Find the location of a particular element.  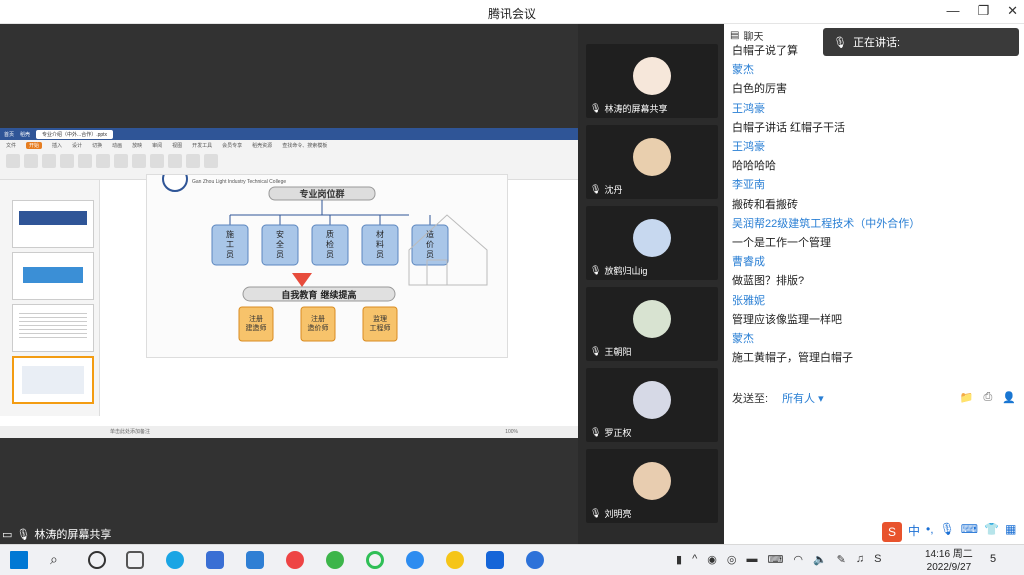

ppt-tab-file: 专业介绍（中外...合作）.pptx is located at coordinates (75, 134).